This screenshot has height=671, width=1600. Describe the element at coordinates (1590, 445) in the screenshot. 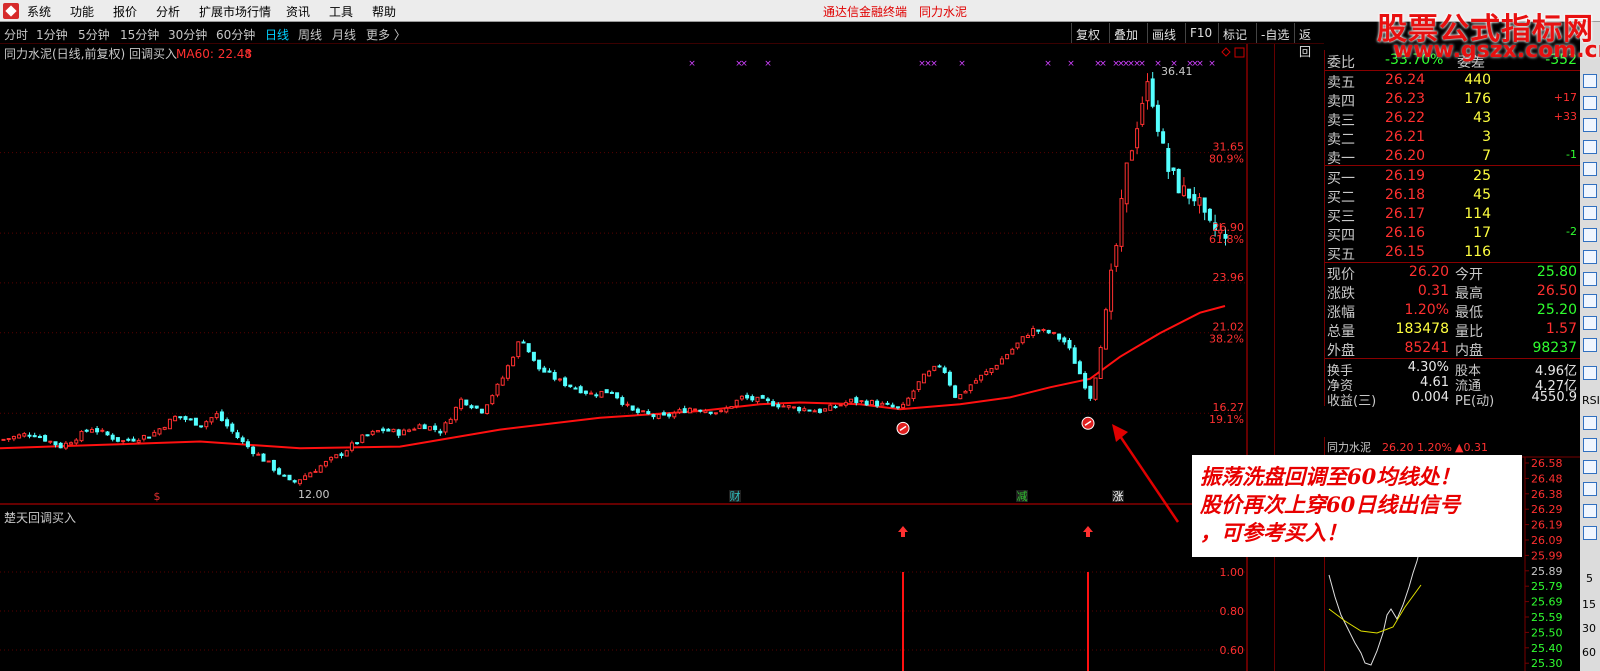

I see `settings-icon` at that location.